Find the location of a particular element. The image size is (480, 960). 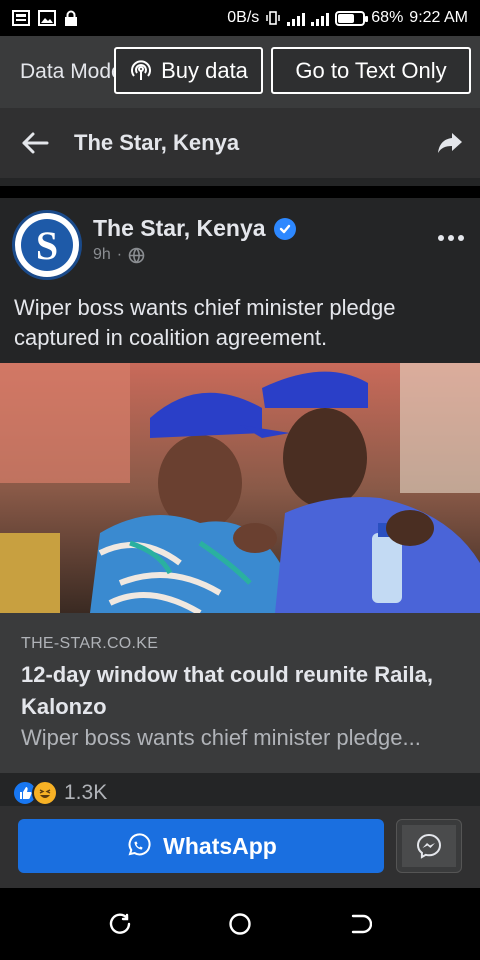

share-button is located at coordinates (450, 143).